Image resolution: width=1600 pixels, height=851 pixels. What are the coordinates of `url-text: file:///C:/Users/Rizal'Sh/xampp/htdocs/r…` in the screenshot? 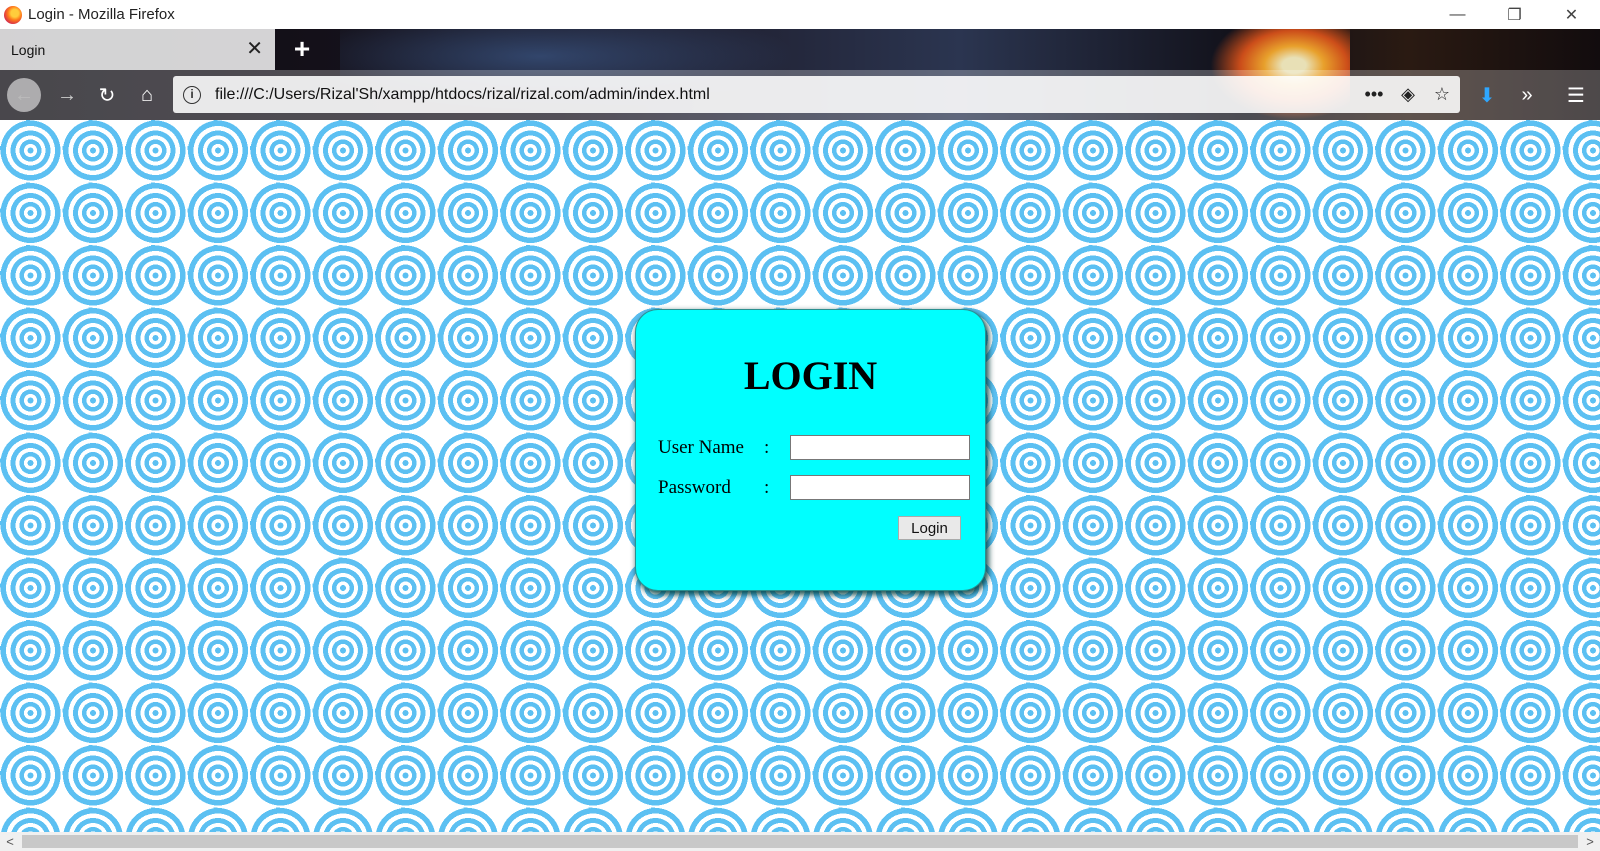 It's located at (788, 95).